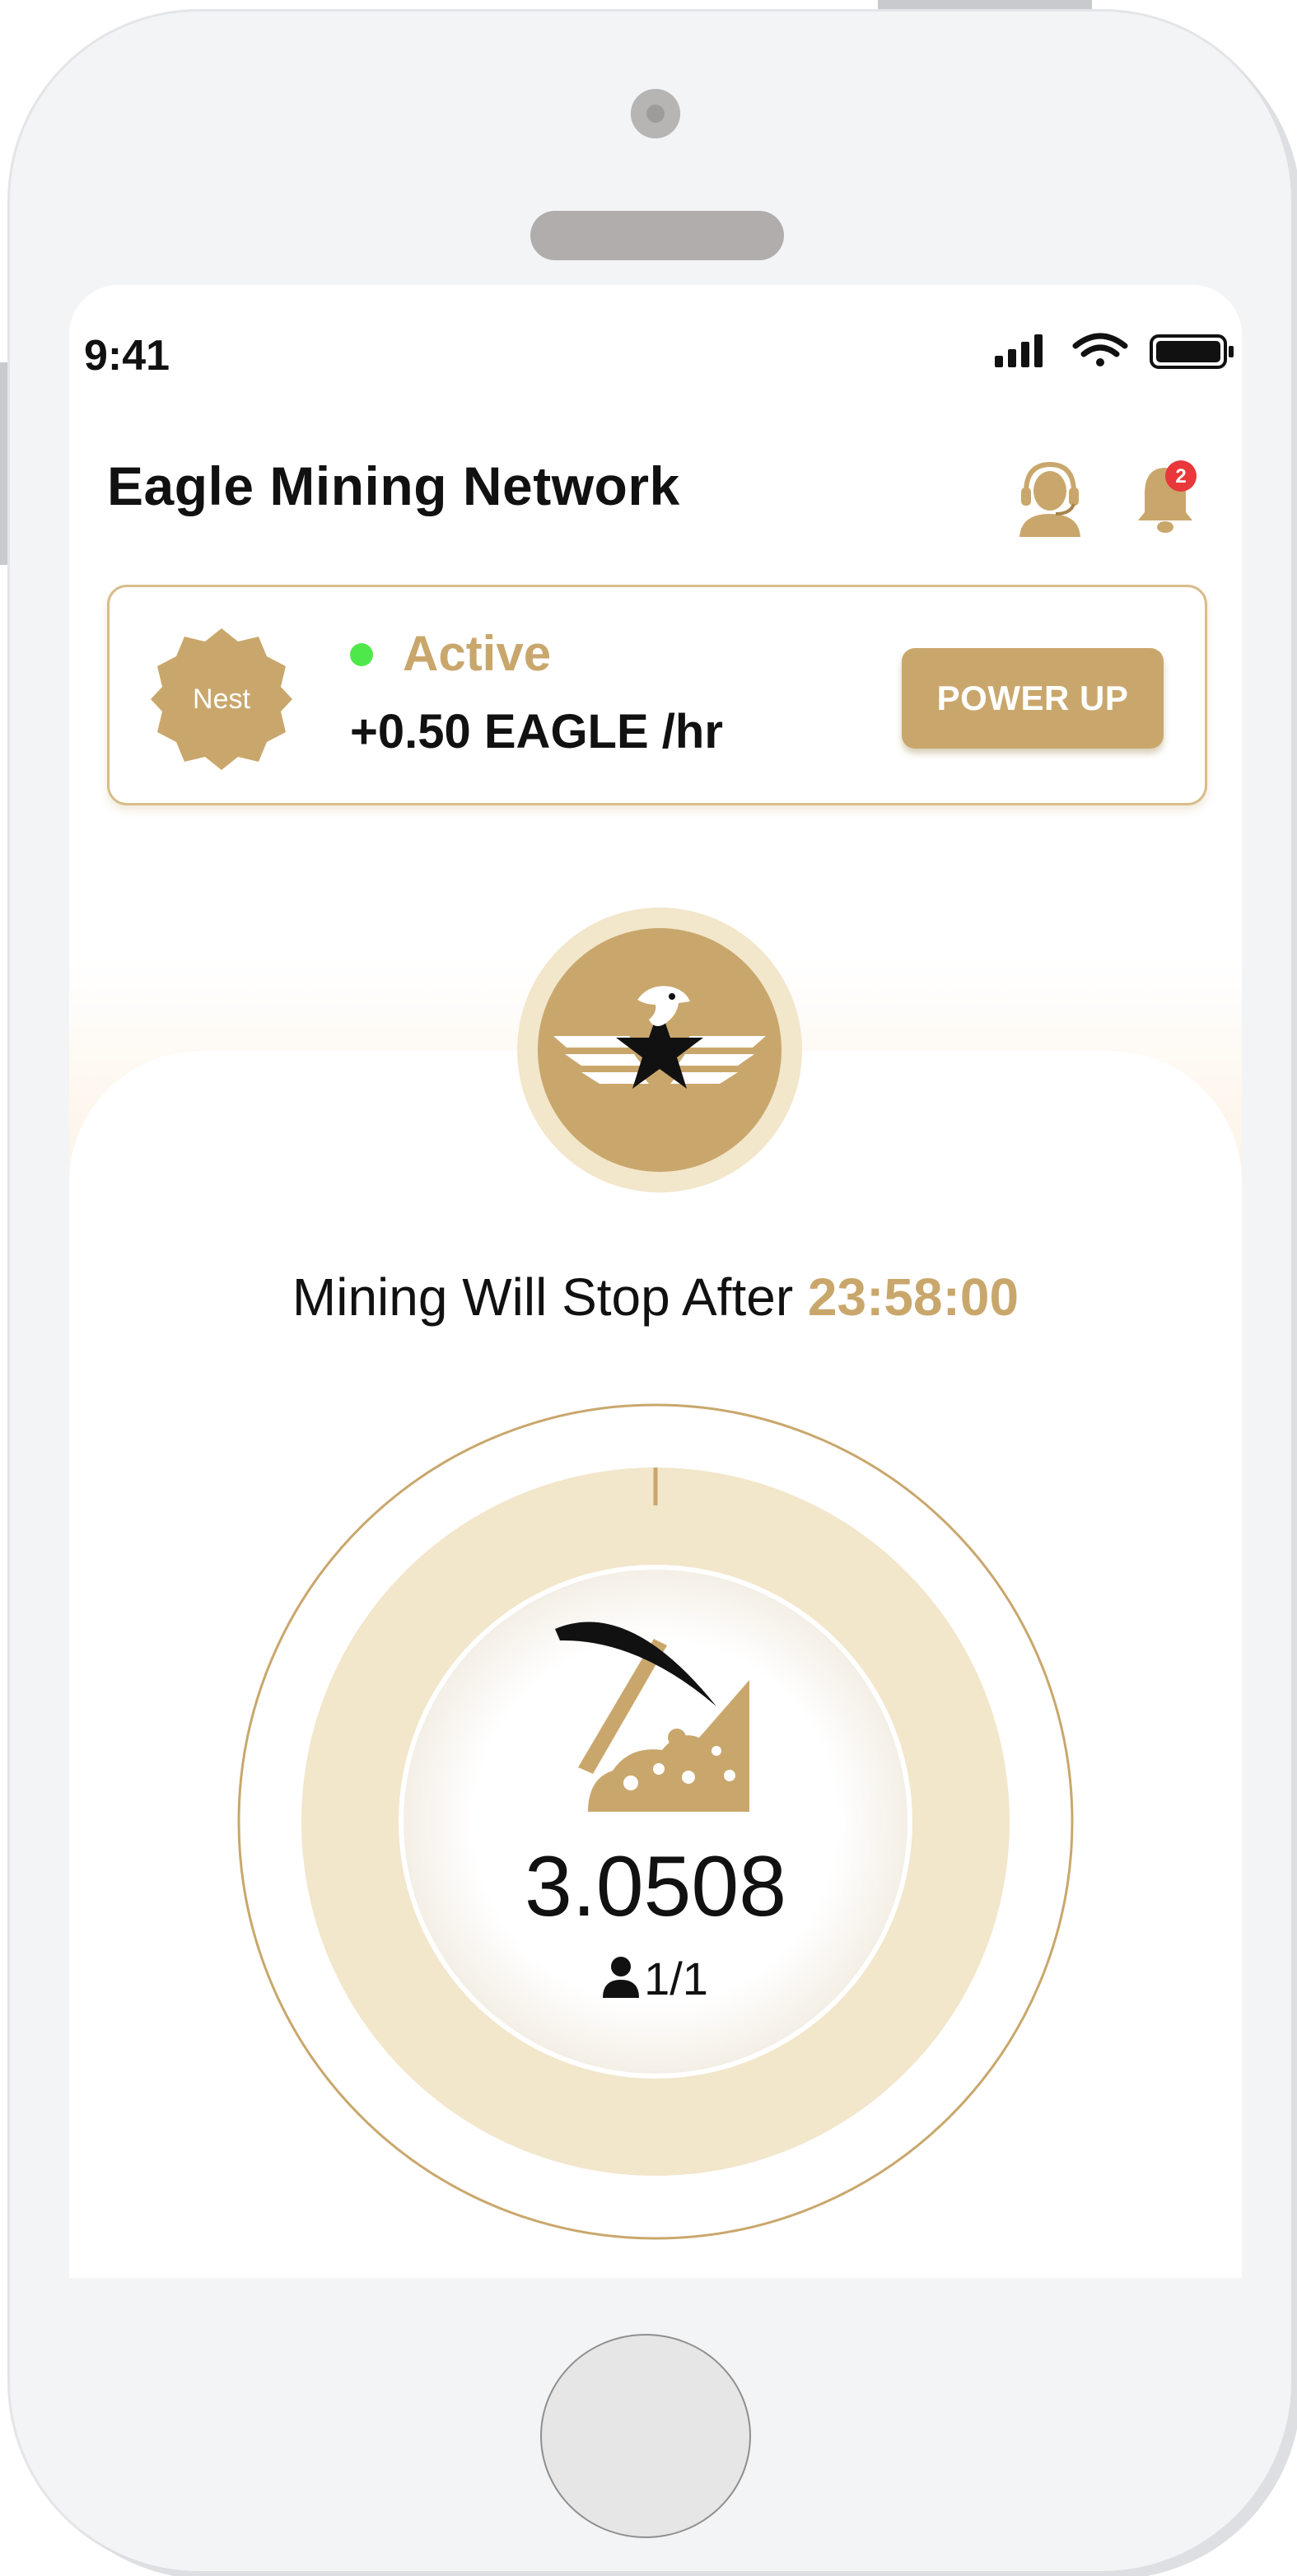 This screenshot has height=2576, width=1297. I want to click on notification-count: 2, so click(1180, 476).